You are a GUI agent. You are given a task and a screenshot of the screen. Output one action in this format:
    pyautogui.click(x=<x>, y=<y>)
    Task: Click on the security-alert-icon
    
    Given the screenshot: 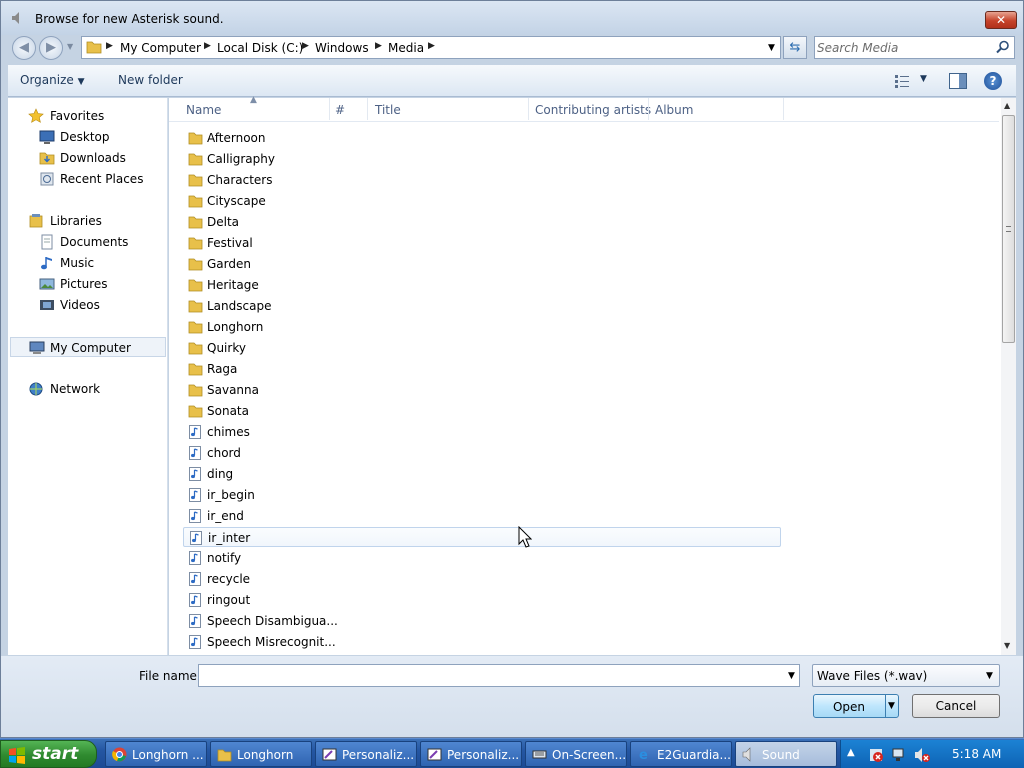 What is the action you would take?
    pyautogui.click(x=876, y=755)
    